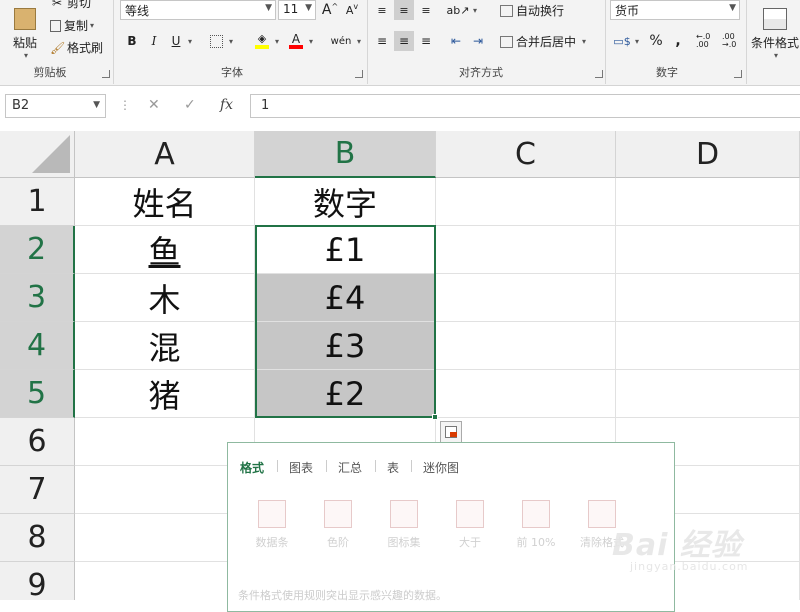 This screenshot has height=612, width=800. Describe the element at coordinates (37, 581) in the screenshot. I see `row-header-9: 9` at that location.